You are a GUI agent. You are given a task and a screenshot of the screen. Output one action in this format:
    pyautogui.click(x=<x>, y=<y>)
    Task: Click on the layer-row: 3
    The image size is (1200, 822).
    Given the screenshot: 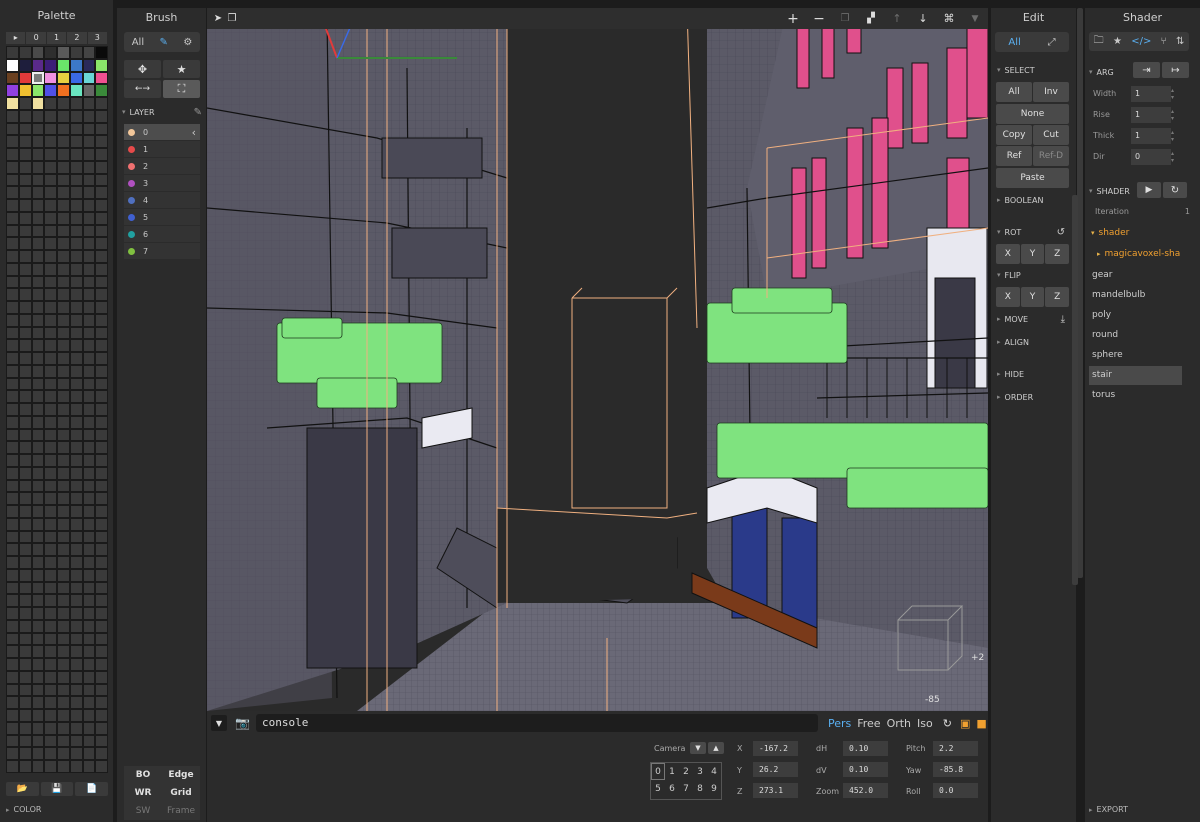 What is the action you would take?
    pyautogui.click(x=162, y=183)
    